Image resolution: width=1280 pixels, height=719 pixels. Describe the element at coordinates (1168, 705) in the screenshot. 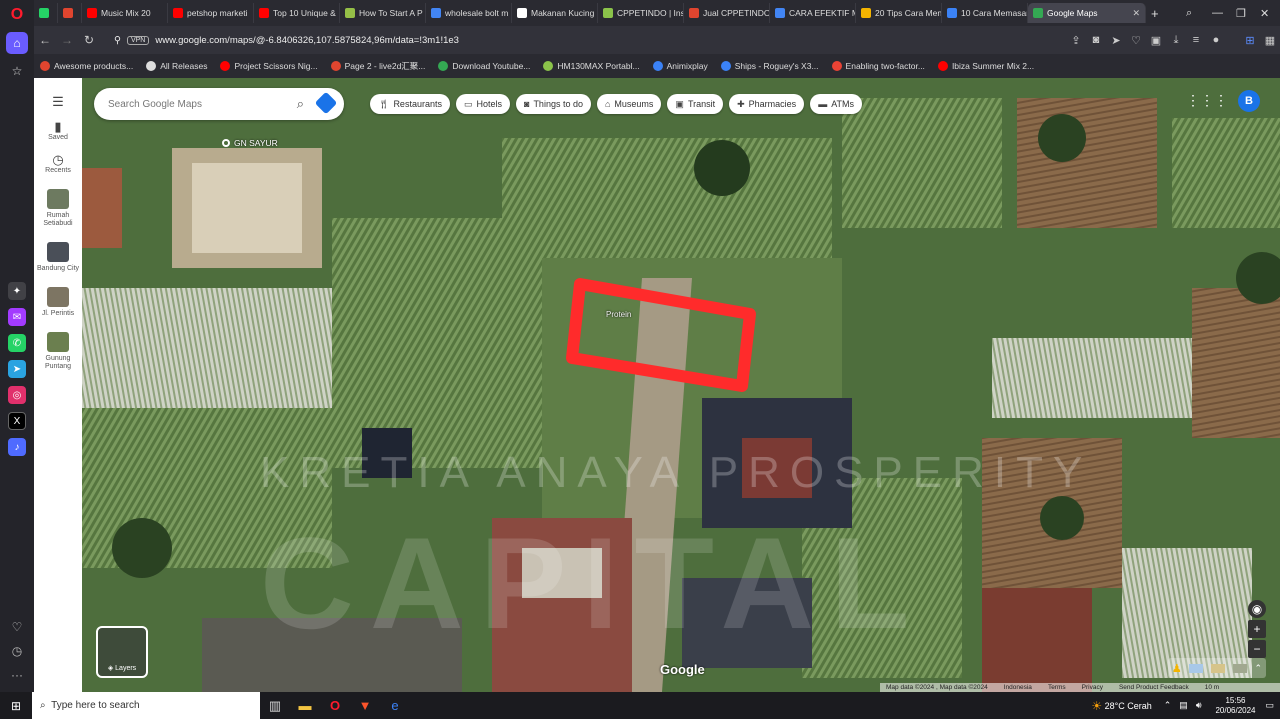

I see `show-hidden-icon: ⌃` at that location.